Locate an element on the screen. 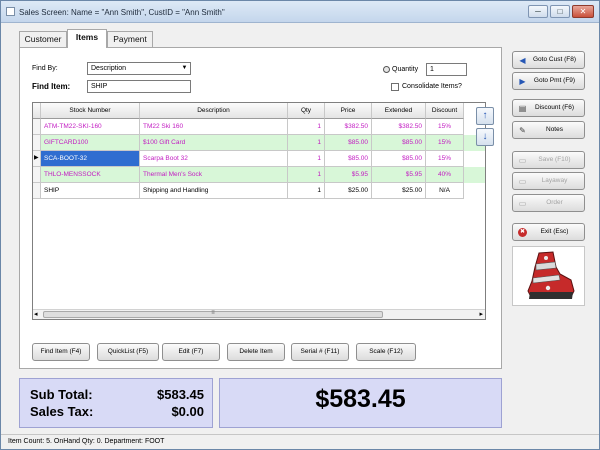 This screenshot has width=600, height=450. cell-description: $100 Gift Card is located at coordinates (214, 143).